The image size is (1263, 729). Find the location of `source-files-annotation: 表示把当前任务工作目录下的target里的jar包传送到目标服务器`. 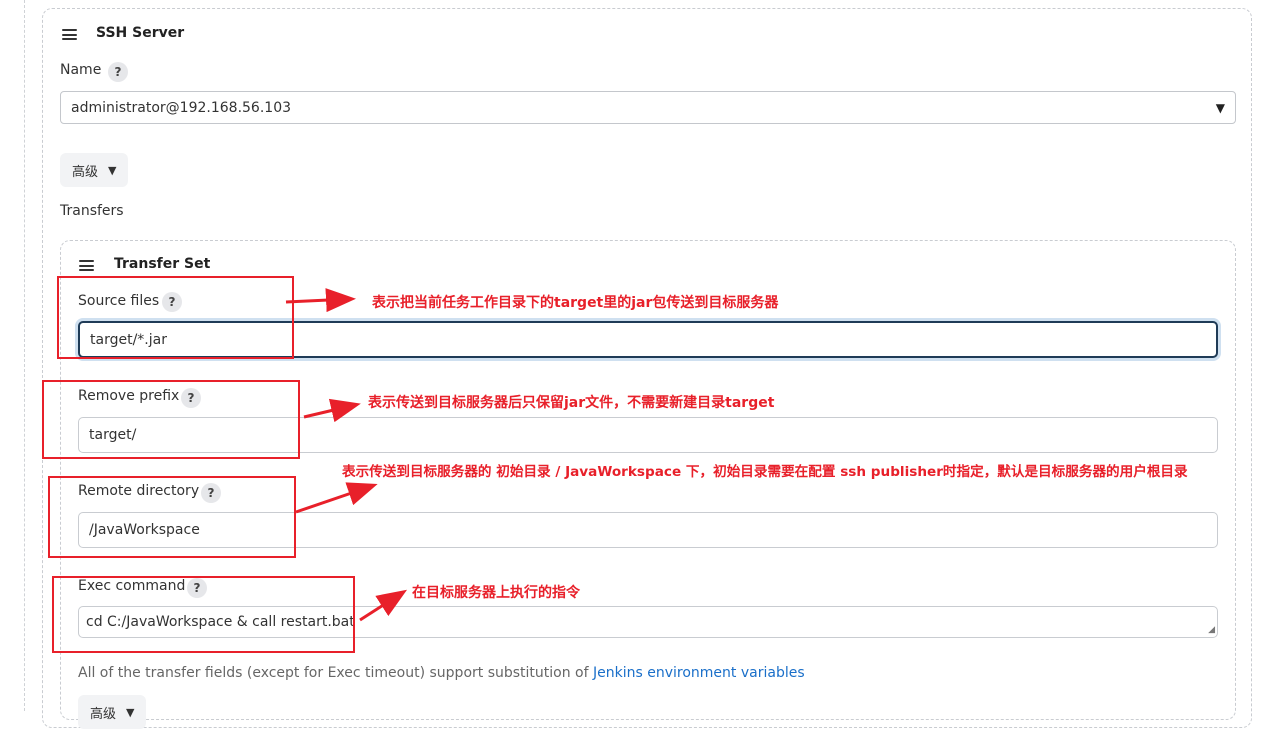

source-files-annotation: 表示把当前任务工作目录下的target里的jar包传送到目标服务器 is located at coordinates (575, 303).